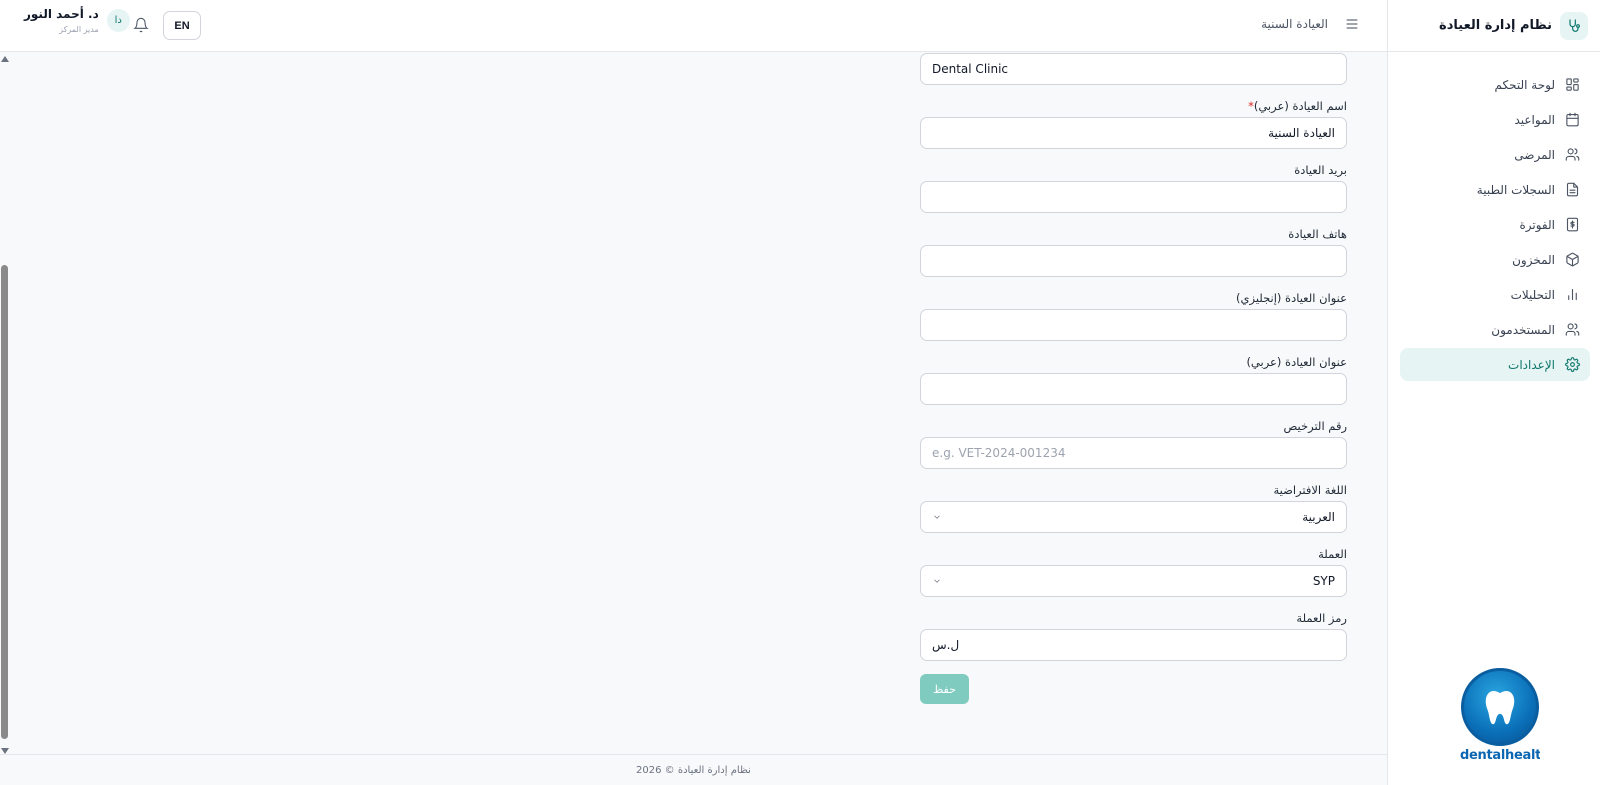  Describe the element at coordinates (693, 769) in the screenshot. I see `footer: نظام إدارة العيادة © 2026` at that location.